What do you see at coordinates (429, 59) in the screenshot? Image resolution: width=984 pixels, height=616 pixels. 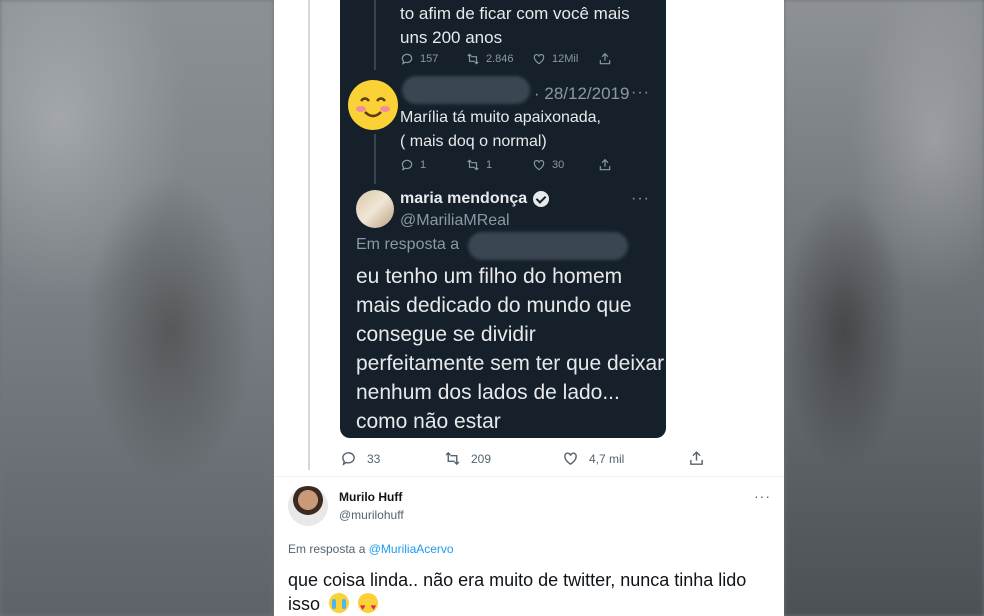 I see `tweet1-reply-count: 157` at bounding box center [429, 59].